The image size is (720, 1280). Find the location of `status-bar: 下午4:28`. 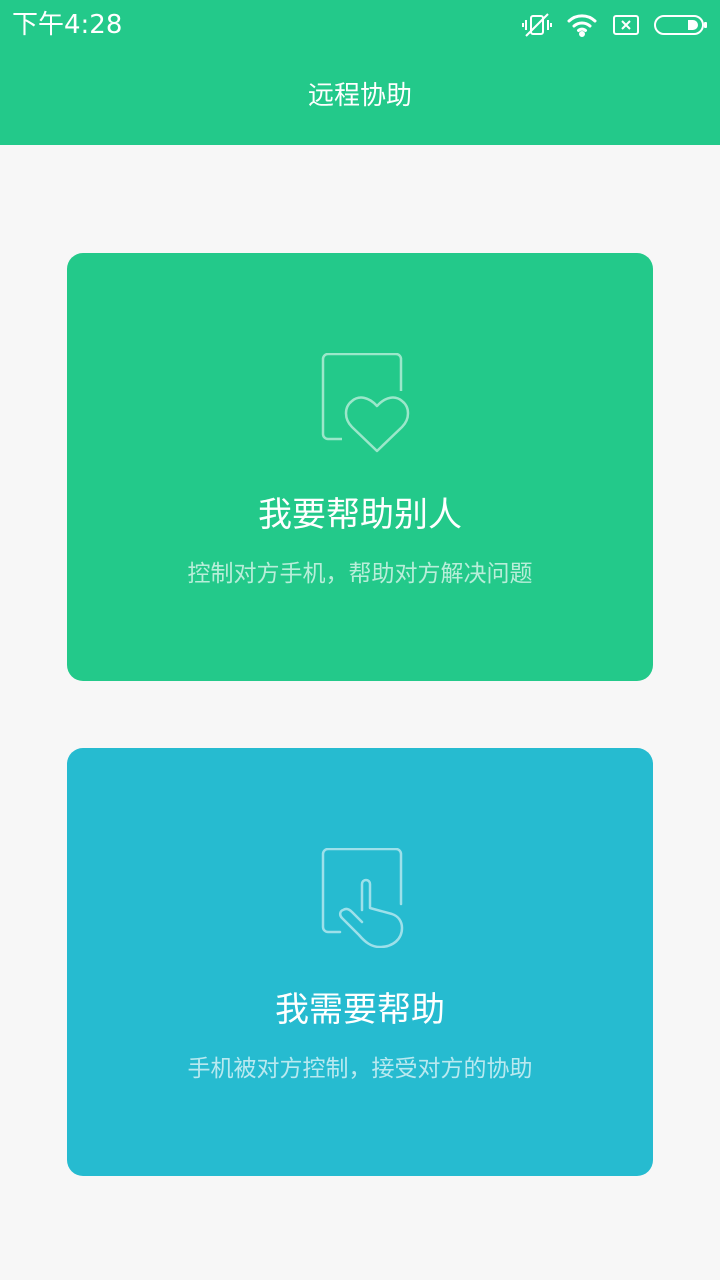

status-bar: 下午4:28 is located at coordinates (360, 25).